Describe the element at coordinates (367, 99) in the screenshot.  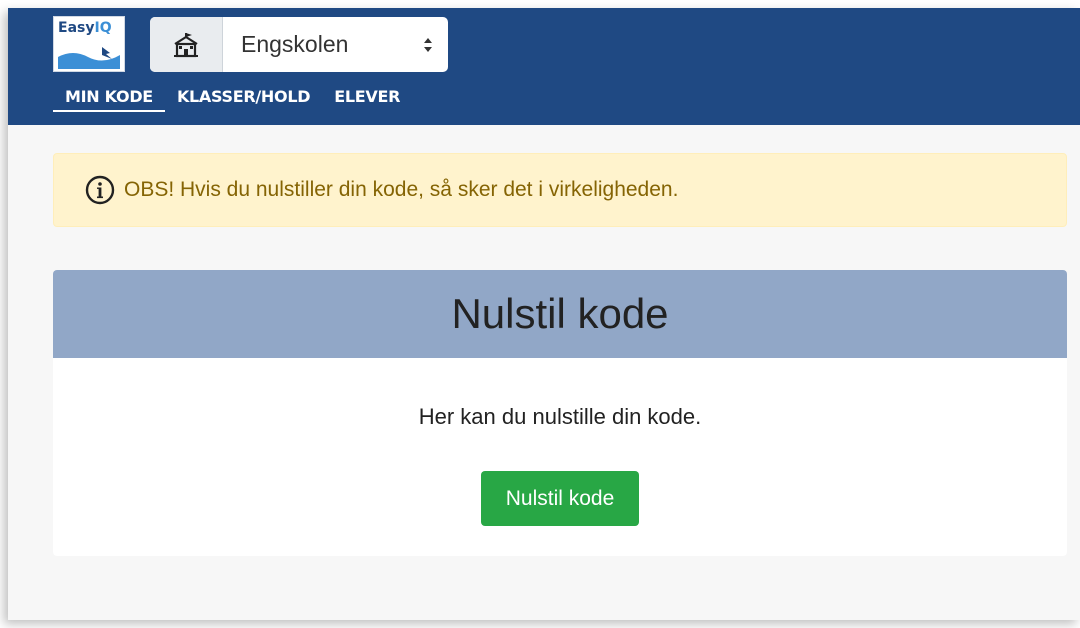
I see `tab-elever: ELEVER` at that location.